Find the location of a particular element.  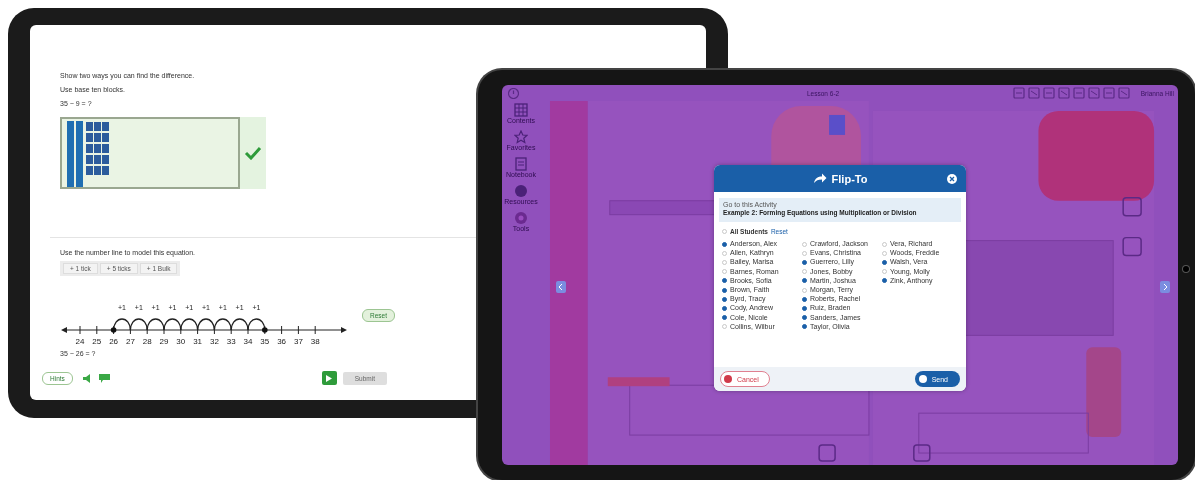

next-page-icon is located at coordinates (1165, 287).